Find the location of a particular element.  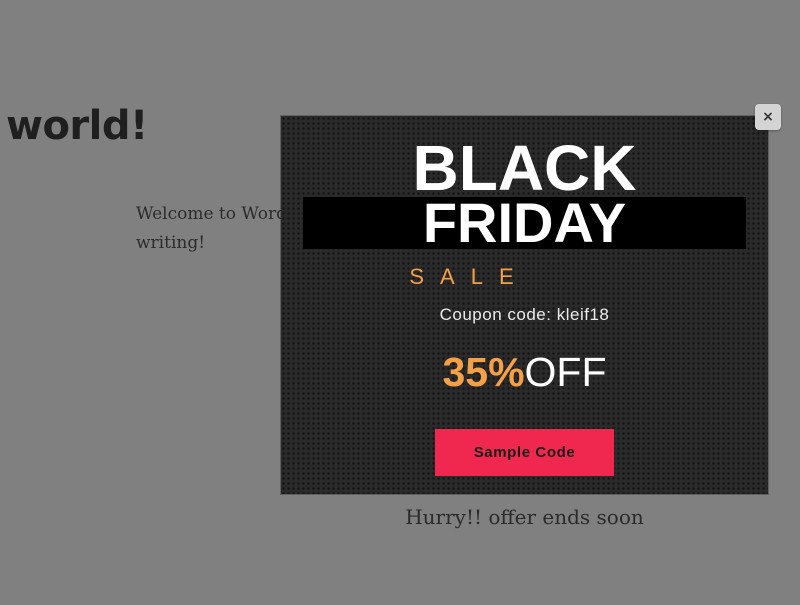

sale-label: SALE is located at coordinates (469, 276).